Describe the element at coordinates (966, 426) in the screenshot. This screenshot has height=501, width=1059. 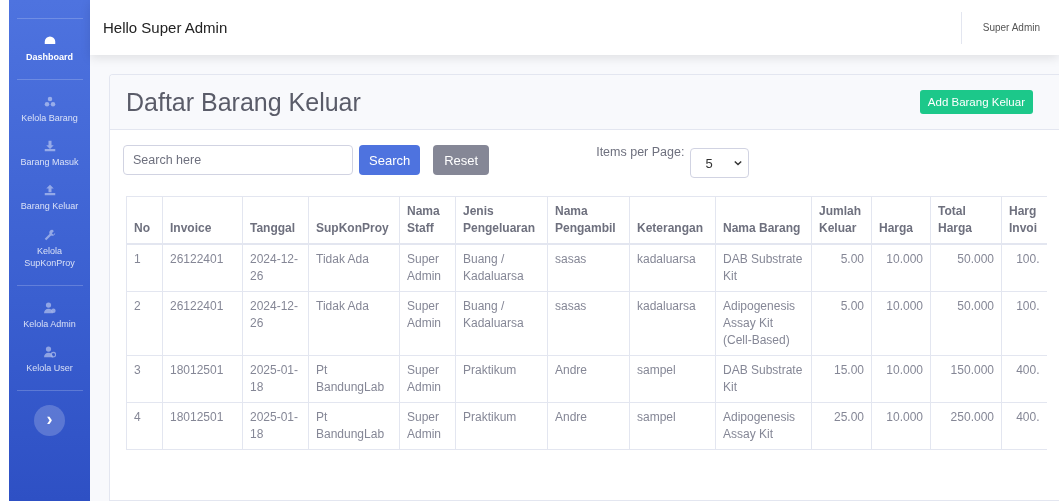
I see `table-cell: 250.000` at that location.